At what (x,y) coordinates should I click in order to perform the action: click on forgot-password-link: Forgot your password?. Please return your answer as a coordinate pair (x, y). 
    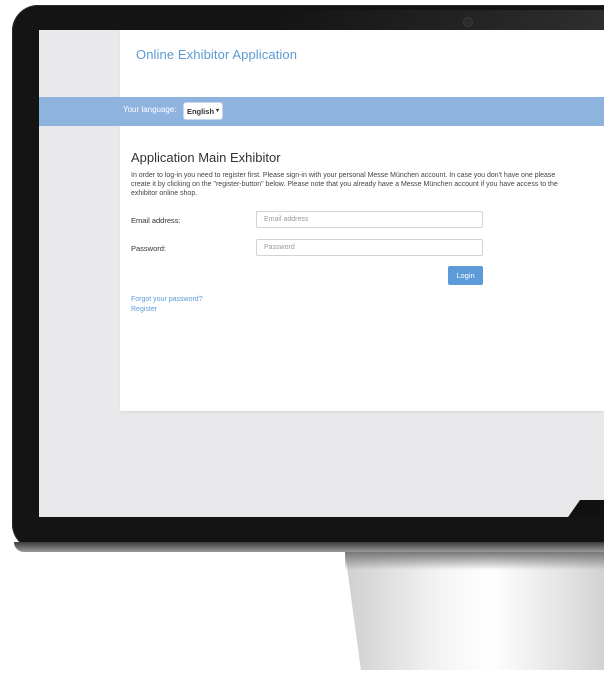
    Looking at the image, I should click on (167, 299).